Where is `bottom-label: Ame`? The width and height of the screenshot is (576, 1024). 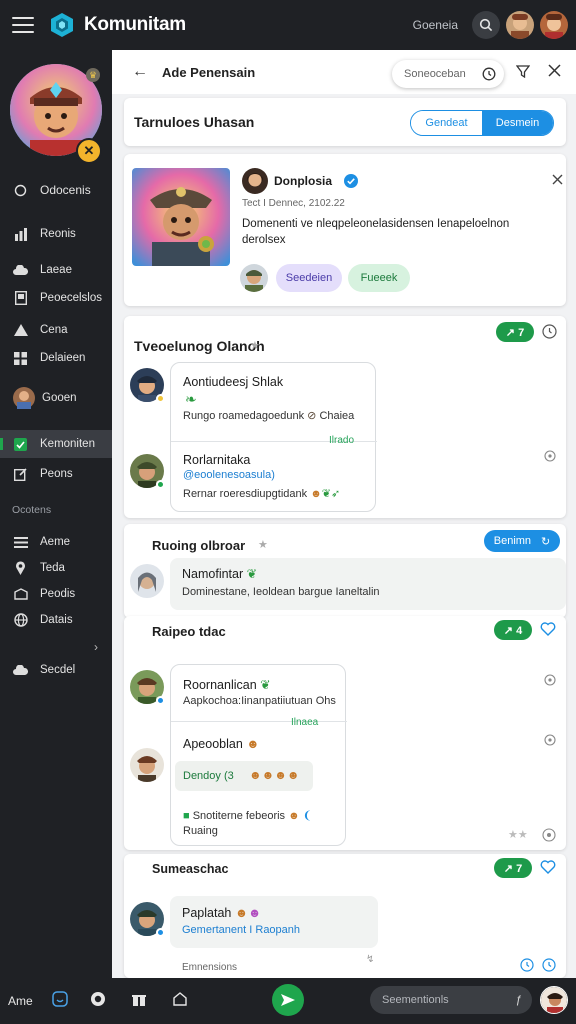 bottom-label: Ame is located at coordinates (20, 1001).